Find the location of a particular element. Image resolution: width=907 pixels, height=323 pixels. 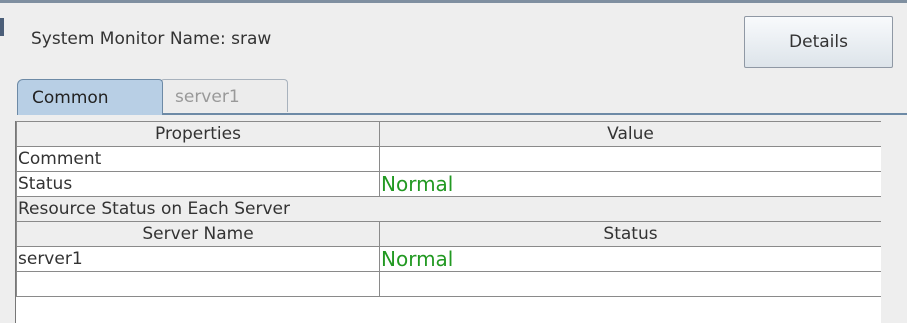

empty-row is located at coordinates (448, 284).